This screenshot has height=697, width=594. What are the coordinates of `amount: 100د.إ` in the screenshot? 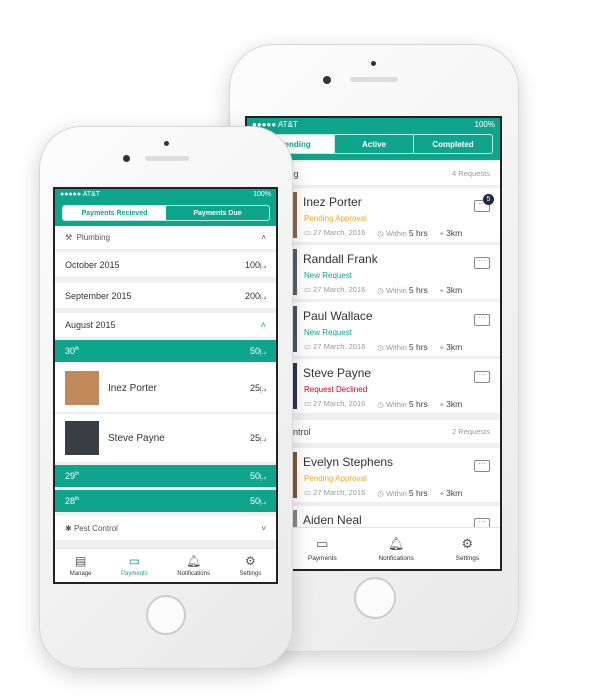 It's located at (255, 265).